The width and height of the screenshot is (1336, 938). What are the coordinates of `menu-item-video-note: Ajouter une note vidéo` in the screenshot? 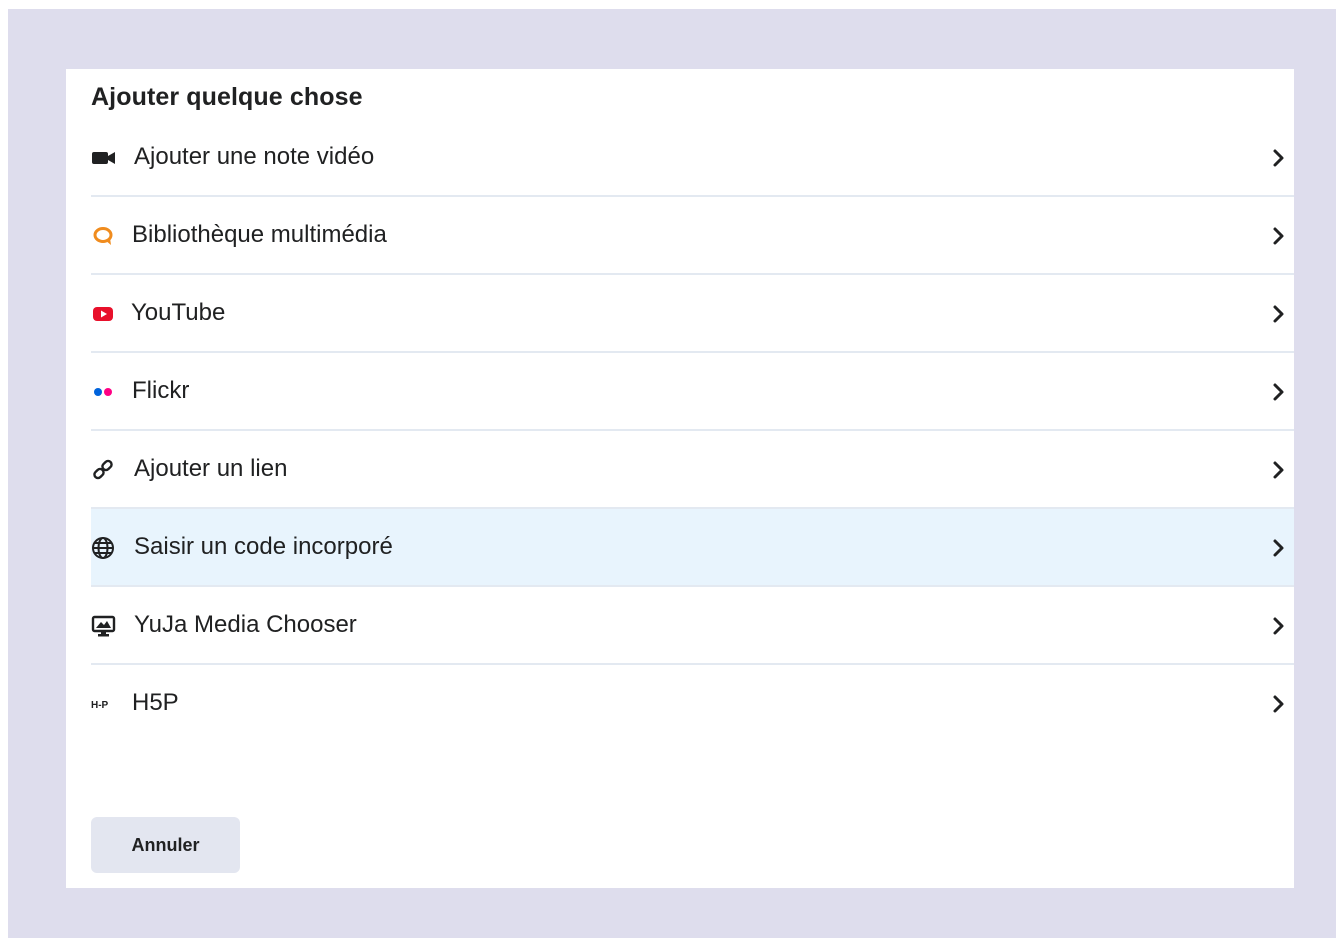 It's located at (692, 158).